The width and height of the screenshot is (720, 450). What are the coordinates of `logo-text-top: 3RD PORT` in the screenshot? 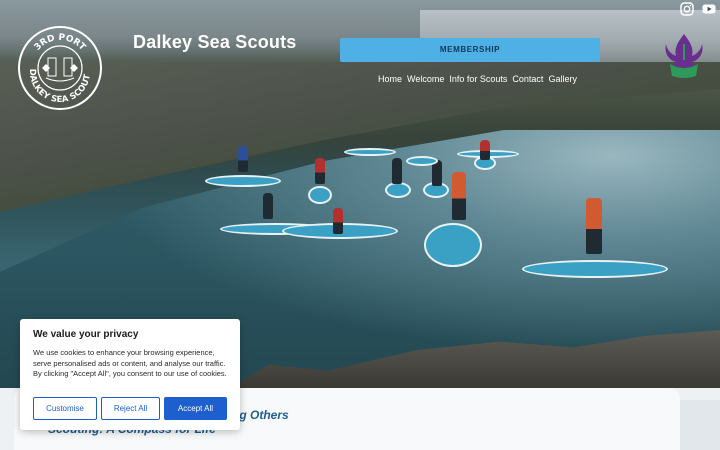 It's located at (60, 43).